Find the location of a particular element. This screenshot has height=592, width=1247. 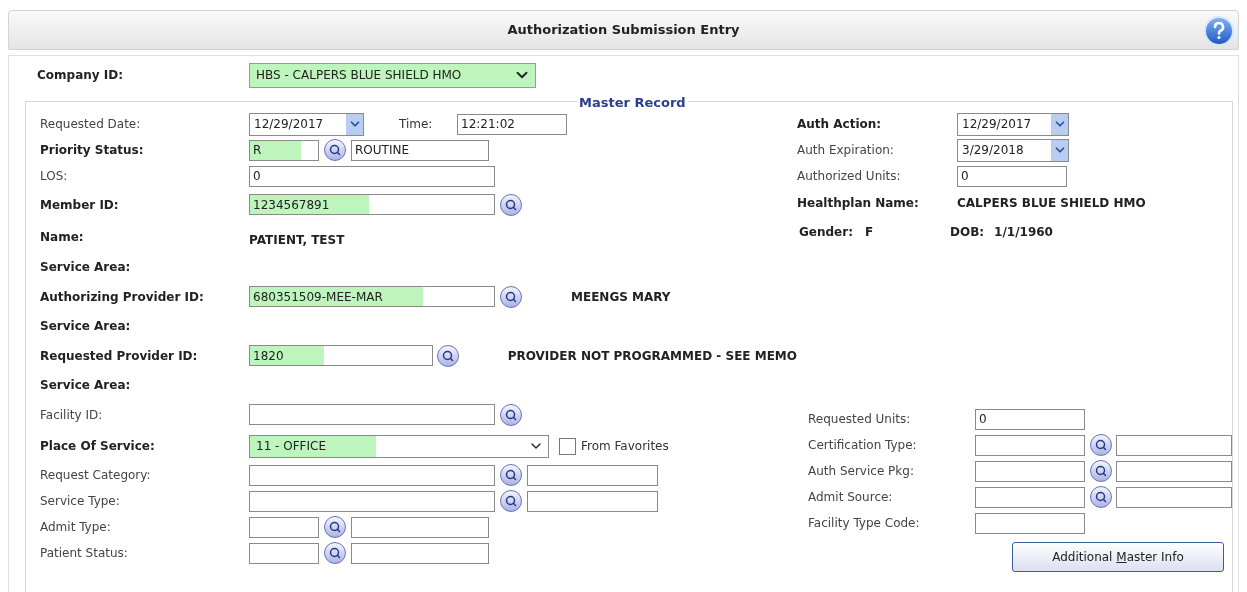

field-label: Healthplan Name: is located at coordinates (858, 203).